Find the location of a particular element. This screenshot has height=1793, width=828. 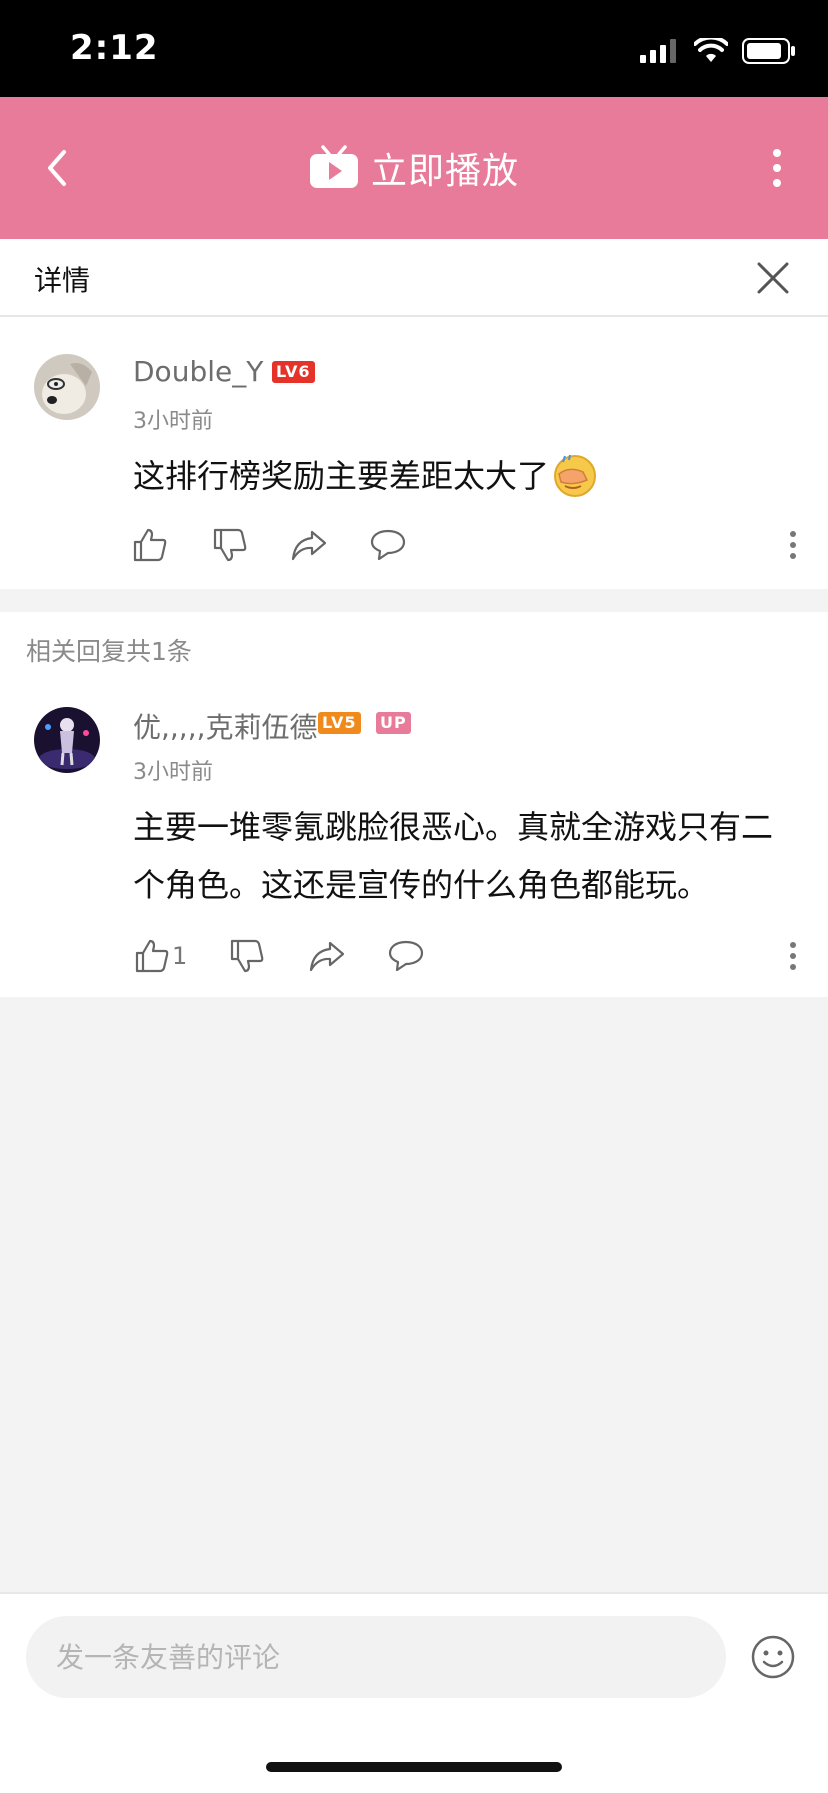

reply-level-badge: LV5 is located at coordinates (339, 723).